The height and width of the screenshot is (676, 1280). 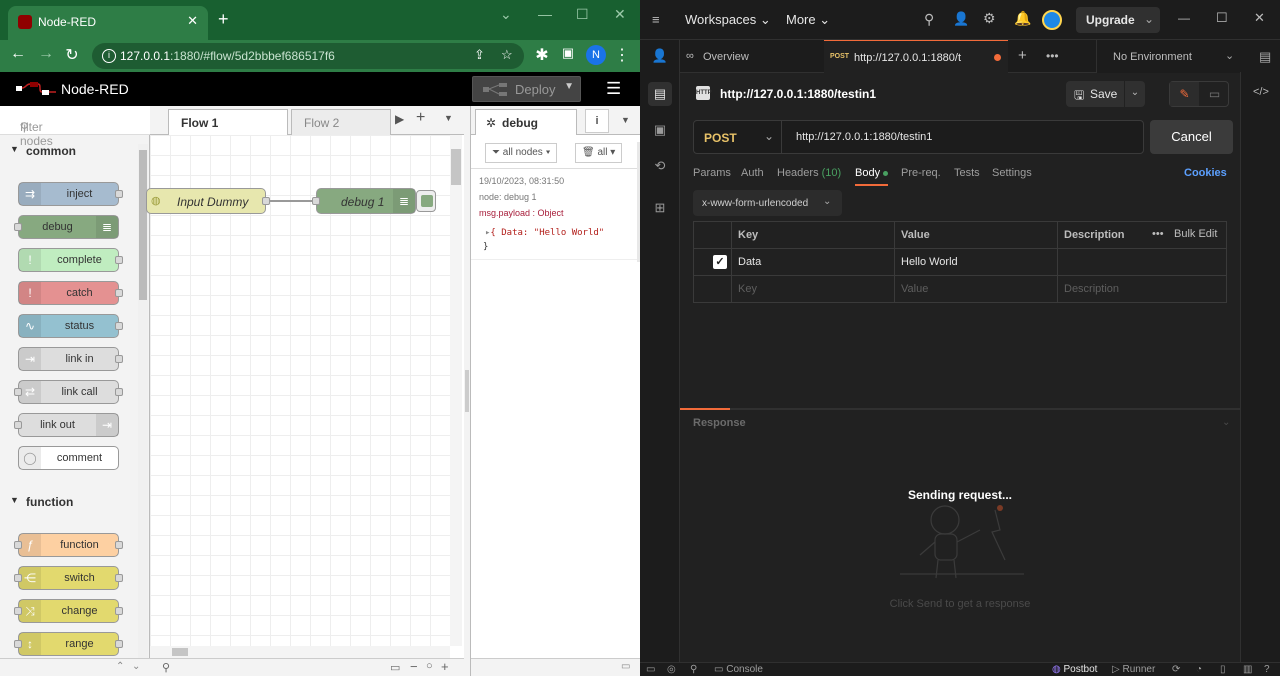 I want to click on palette-node-change: ⤨ change, so click(x=68, y=611).